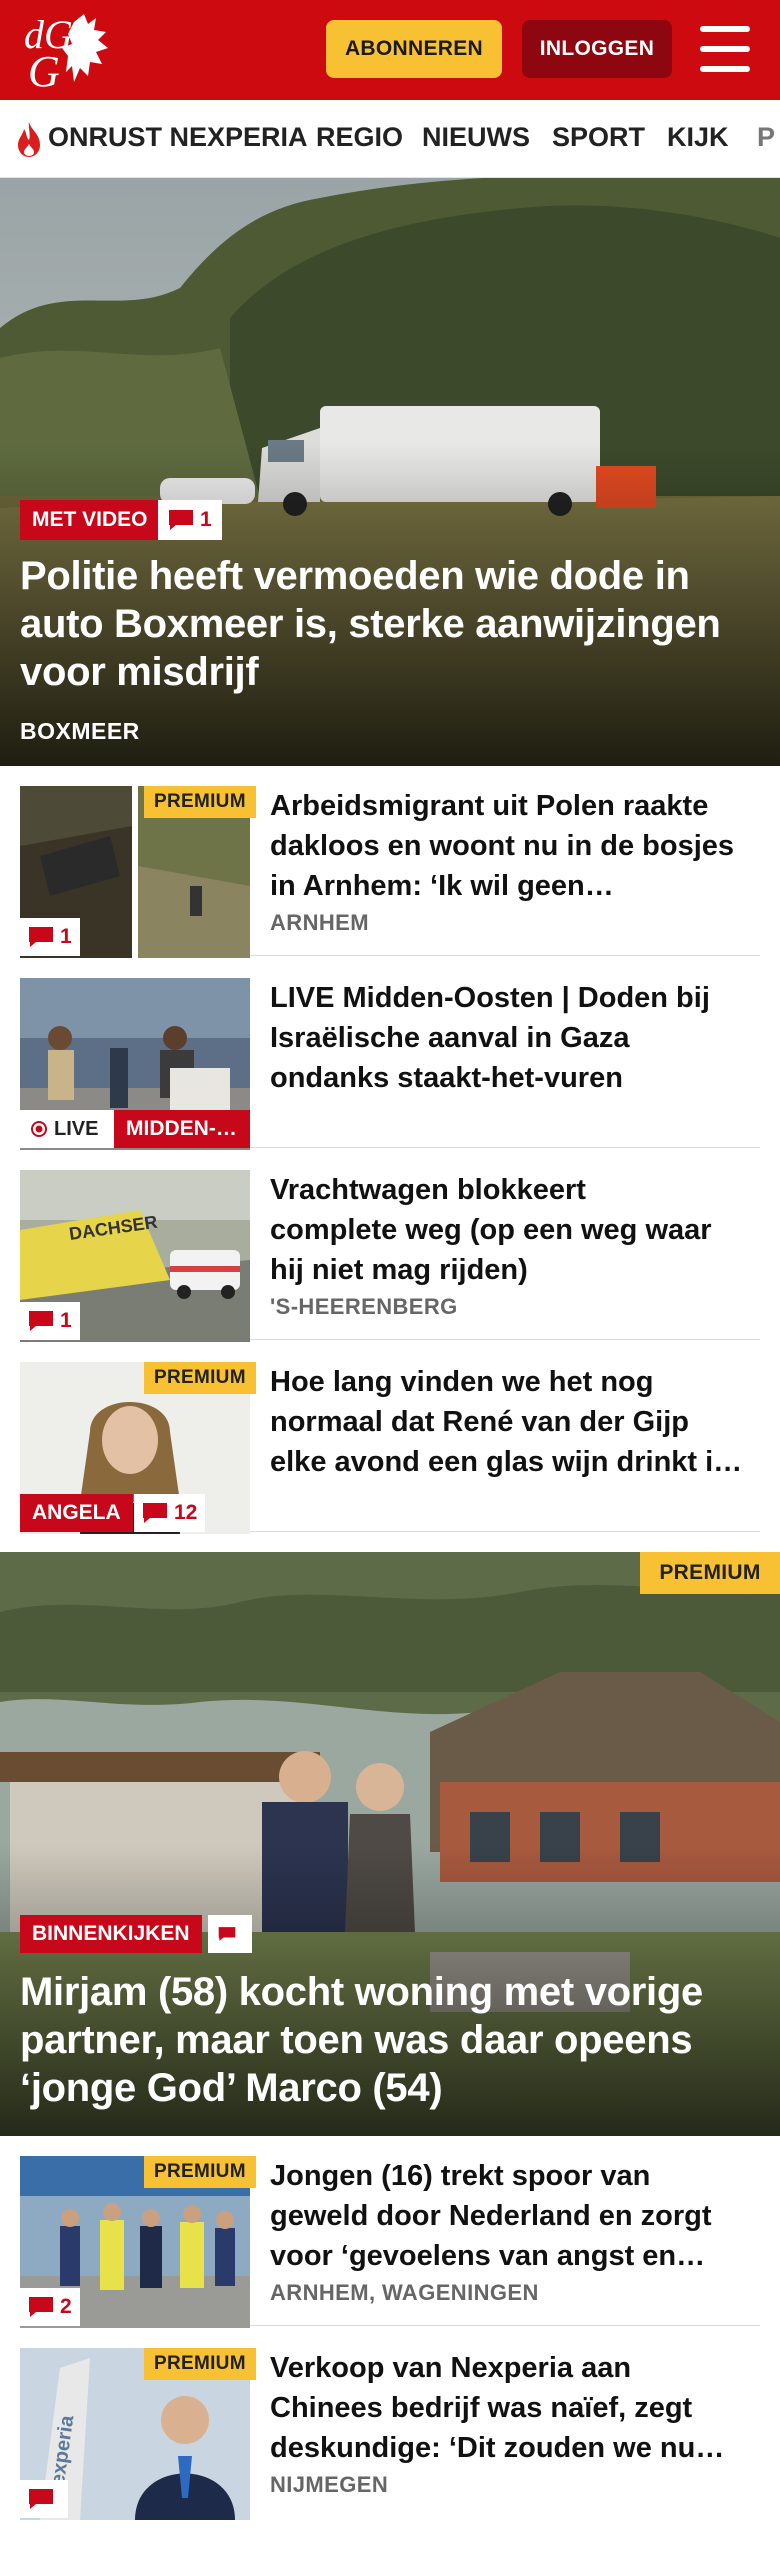  Describe the element at coordinates (446, 1078) in the screenshot. I see `headline-line: ondanks staakt-het-vuren` at that location.